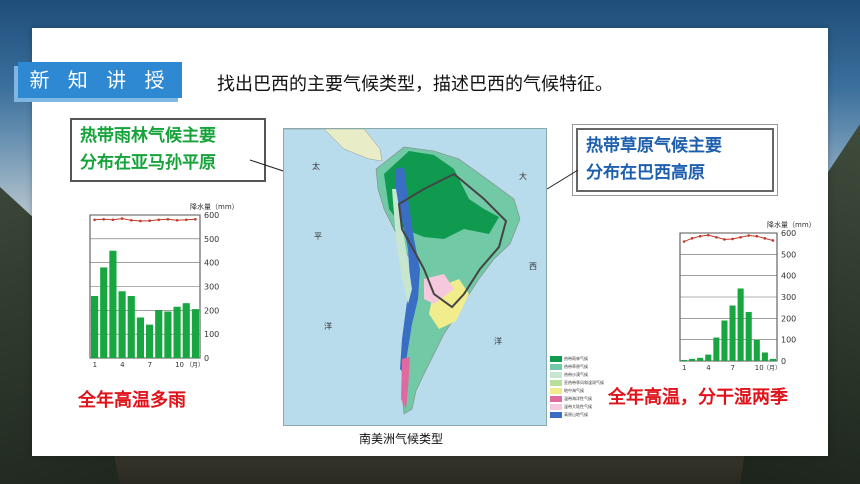 The image size is (860, 484). I want to click on legend-item: 地中海气候, so click(580, 391).